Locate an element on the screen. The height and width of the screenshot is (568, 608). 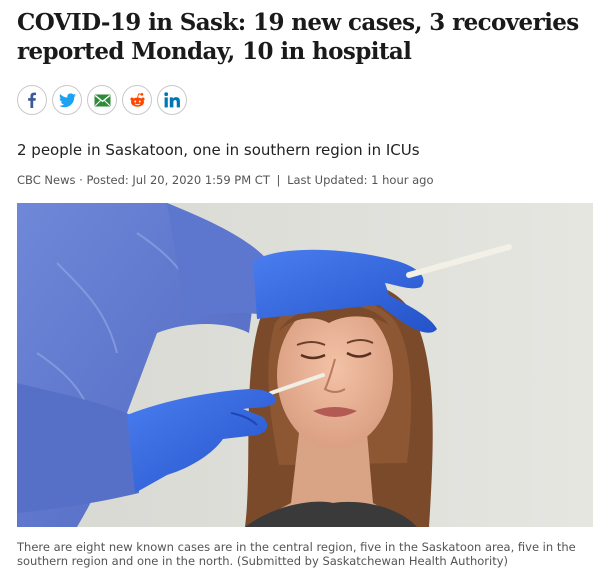
byline-updated: Last Updated: 1 hour ago is located at coordinates (360, 180).